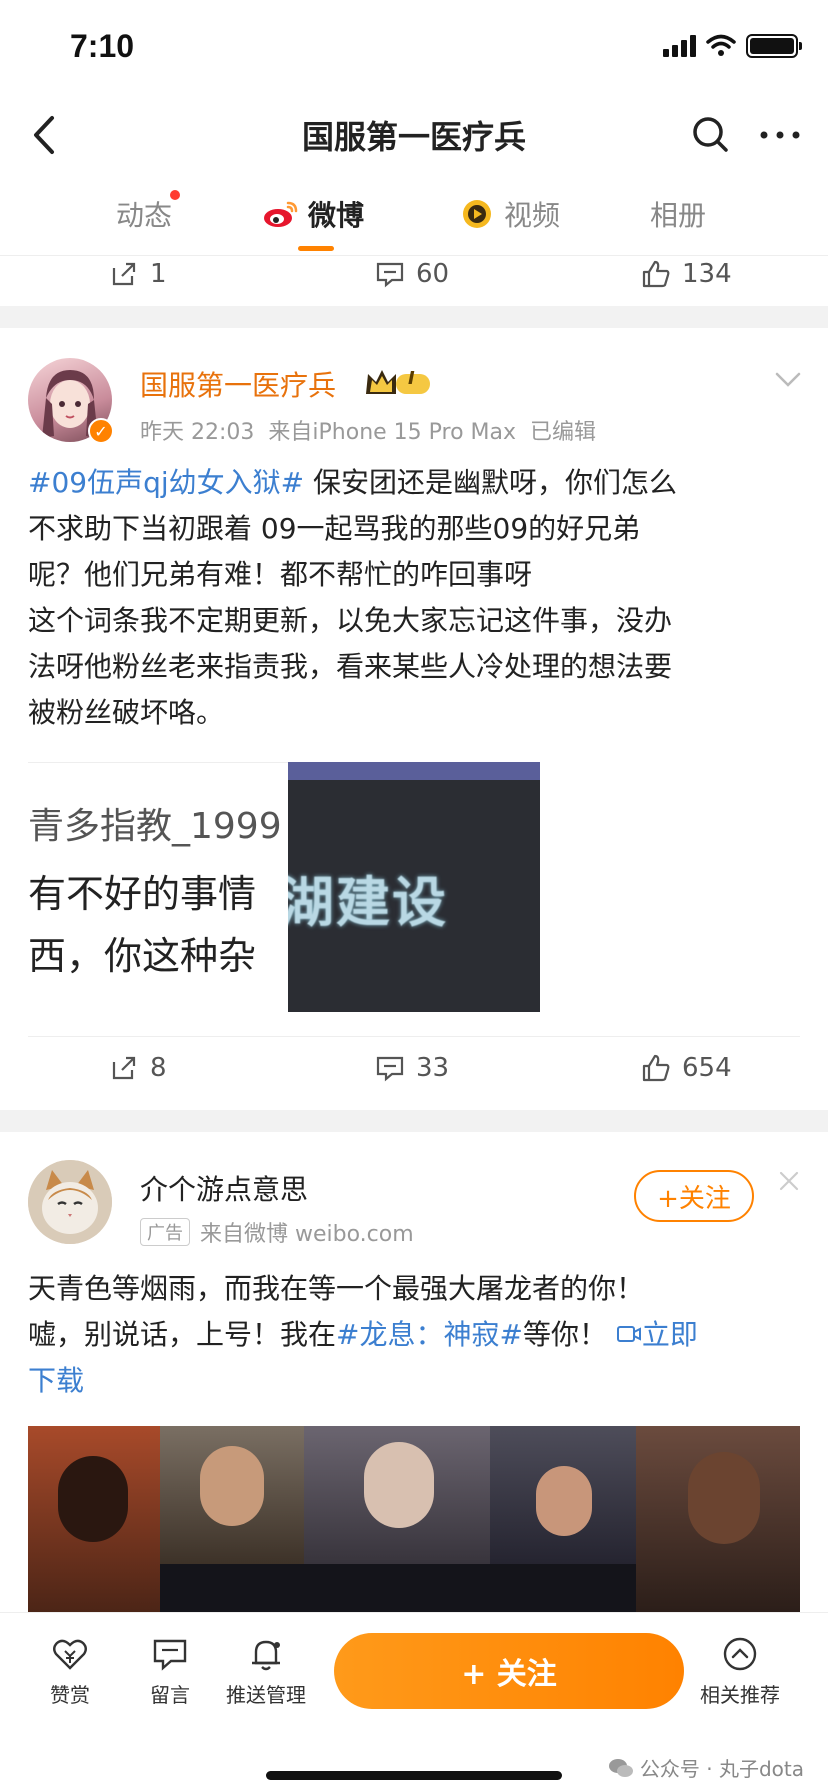  What do you see at coordinates (414, 1521) in the screenshot?
I see `ad-video-thumbnail` at bounding box center [414, 1521].